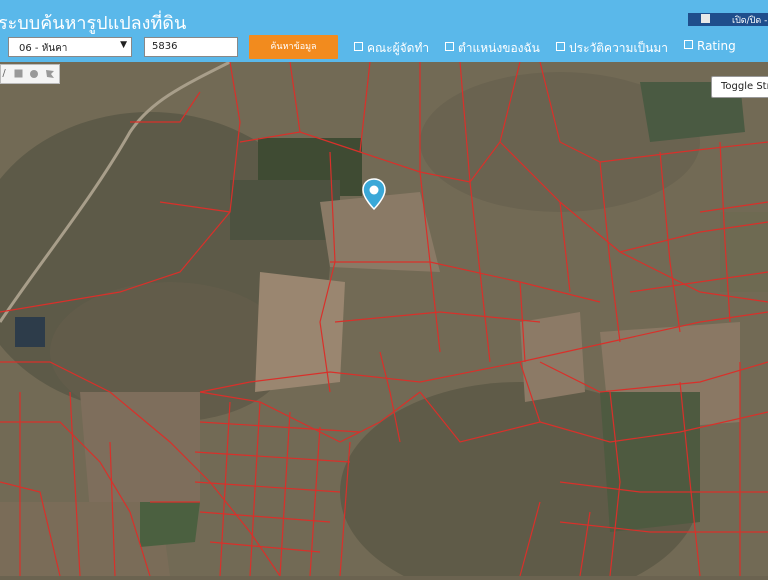 The image size is (768, 580). What do you see at coordinates (50, 74) in the screenshot?
I see `polygon-tool-icon` at bounding box center [50, 74].